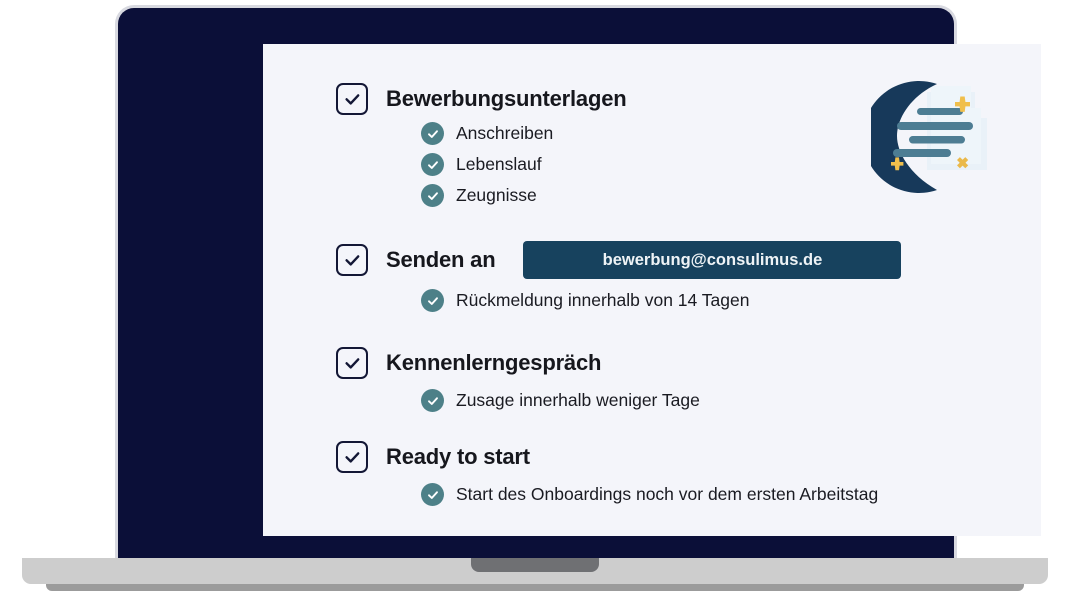 The width and height of the screenshot is (1070, 600). I want to click on laptop-base-notch, so click(535, 565).